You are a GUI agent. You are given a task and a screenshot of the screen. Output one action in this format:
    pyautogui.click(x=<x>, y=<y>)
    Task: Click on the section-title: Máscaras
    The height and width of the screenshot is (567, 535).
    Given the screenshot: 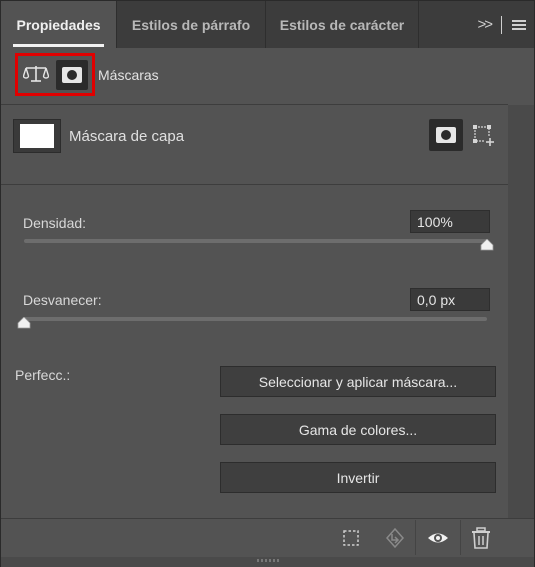 What is the action you would take?
    pyautogui.click(x=128, y=75)
    